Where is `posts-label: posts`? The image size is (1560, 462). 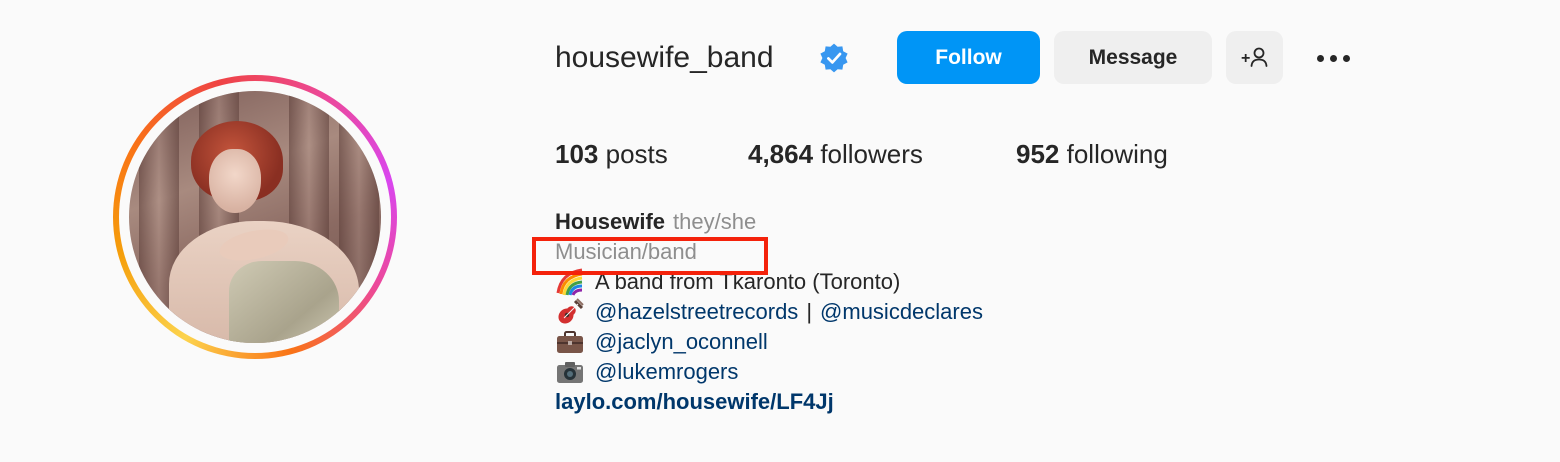
posts-label: posts is located at coordinates (636, 154).